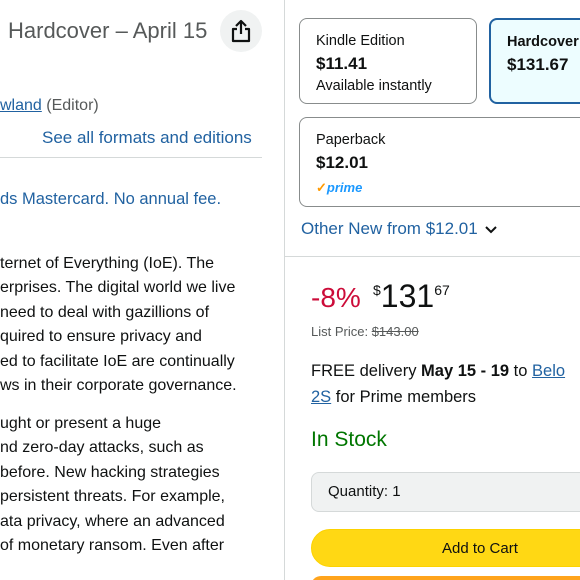 This screenshot has width=580, height=580. I want to click on delivery-location-link: 2S, so click(321, 397).